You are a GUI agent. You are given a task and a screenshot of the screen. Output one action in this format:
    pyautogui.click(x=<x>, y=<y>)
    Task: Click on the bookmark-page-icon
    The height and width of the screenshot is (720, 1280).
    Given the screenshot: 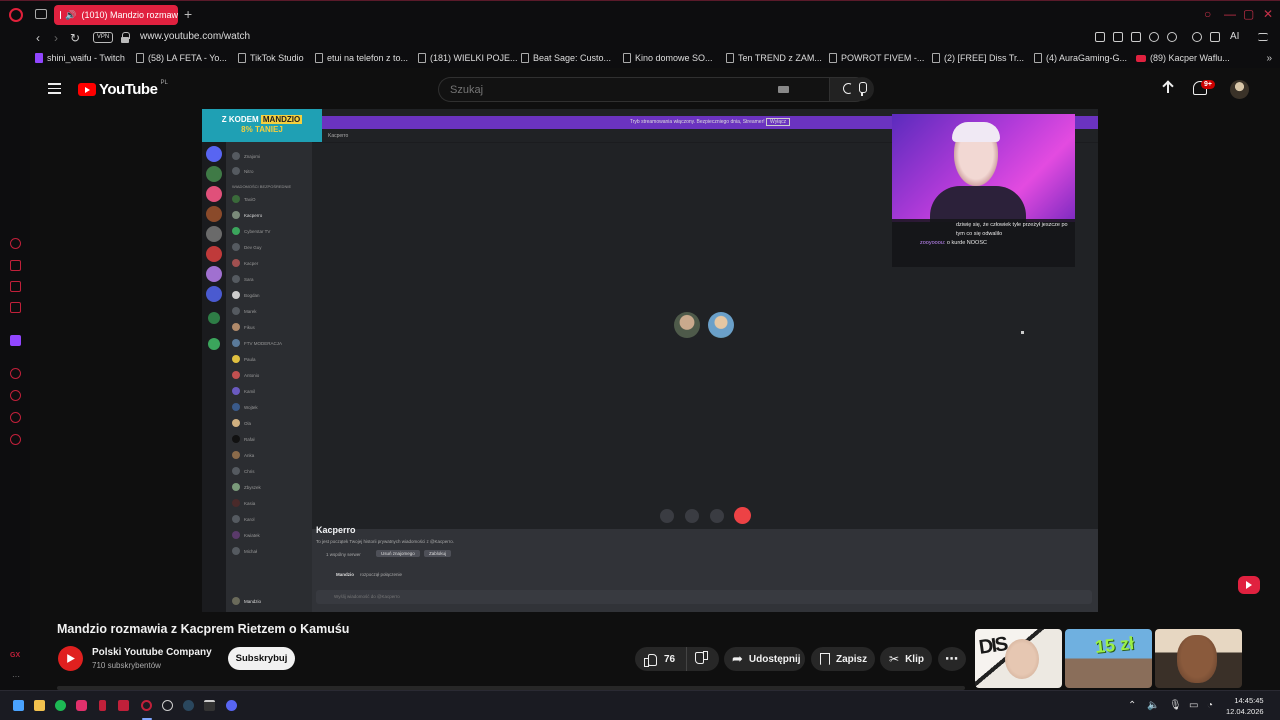 What is the action you would take?
    pyautogui.click(x=1100, y=37)
    